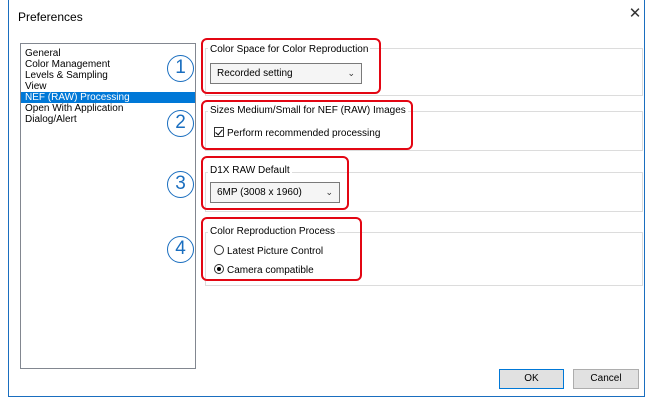 This screenshot has height=398, width=646. What do you see at coordinates (108, 108) in the screenshot?
I see `category-item-open-with-application: Open With Application` at bounding box center [108, 108].